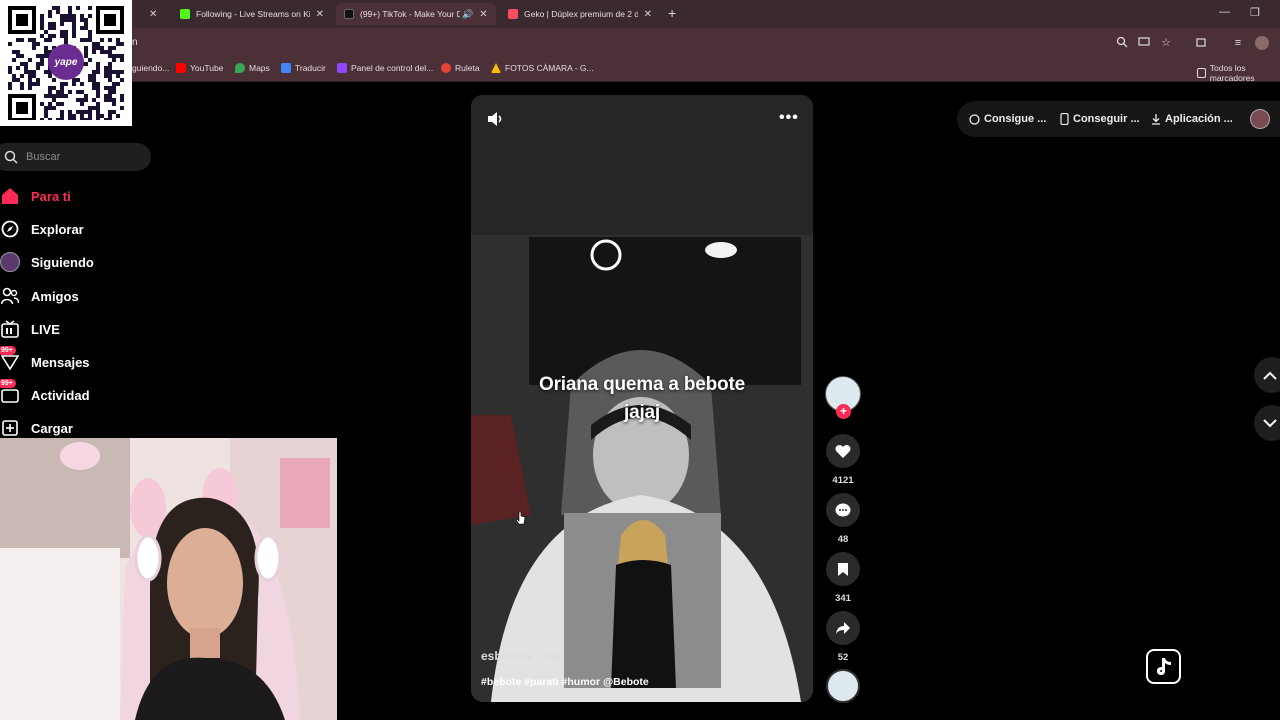 The image size is (1280, 720). Describe the element at coordinates (520, 520) in the screenshot. I see `cursor-icon` at that location.